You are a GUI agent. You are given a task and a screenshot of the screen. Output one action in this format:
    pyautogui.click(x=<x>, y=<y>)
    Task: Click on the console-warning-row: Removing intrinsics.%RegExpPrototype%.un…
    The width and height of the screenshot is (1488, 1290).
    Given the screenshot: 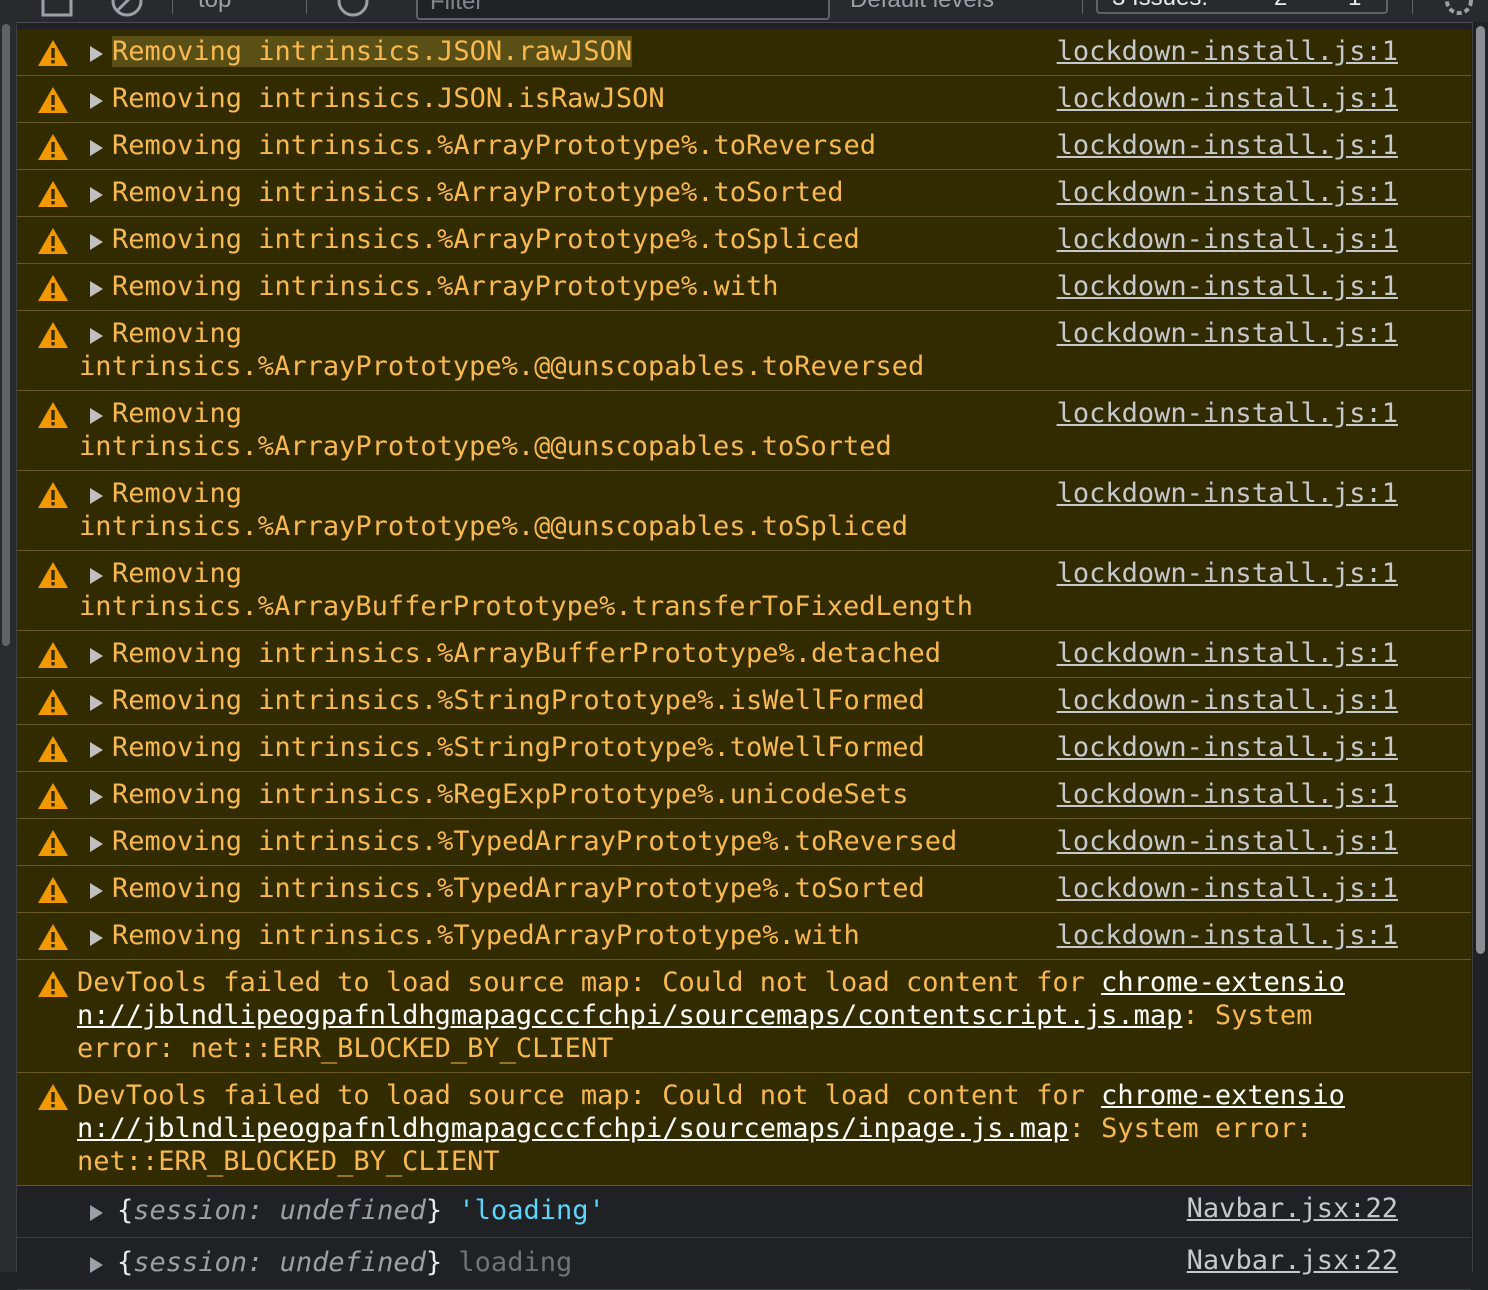 What is the action you would take?
    pyautogui.click(x=744, y=795)
    